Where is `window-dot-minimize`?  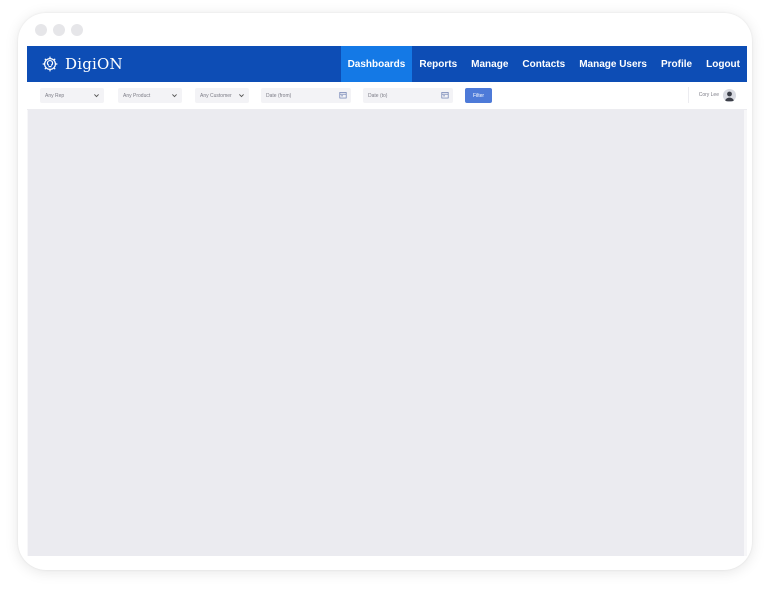
window-dot-minimize is located at coordinates (59, 30).